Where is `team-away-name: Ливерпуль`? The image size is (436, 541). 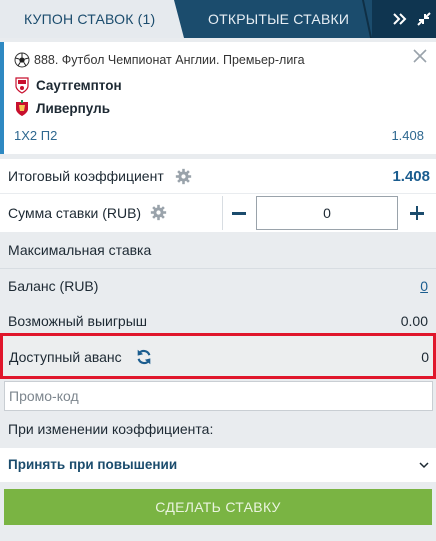 team-away-name: Ливерпуль is located at coordinates (73, 108).